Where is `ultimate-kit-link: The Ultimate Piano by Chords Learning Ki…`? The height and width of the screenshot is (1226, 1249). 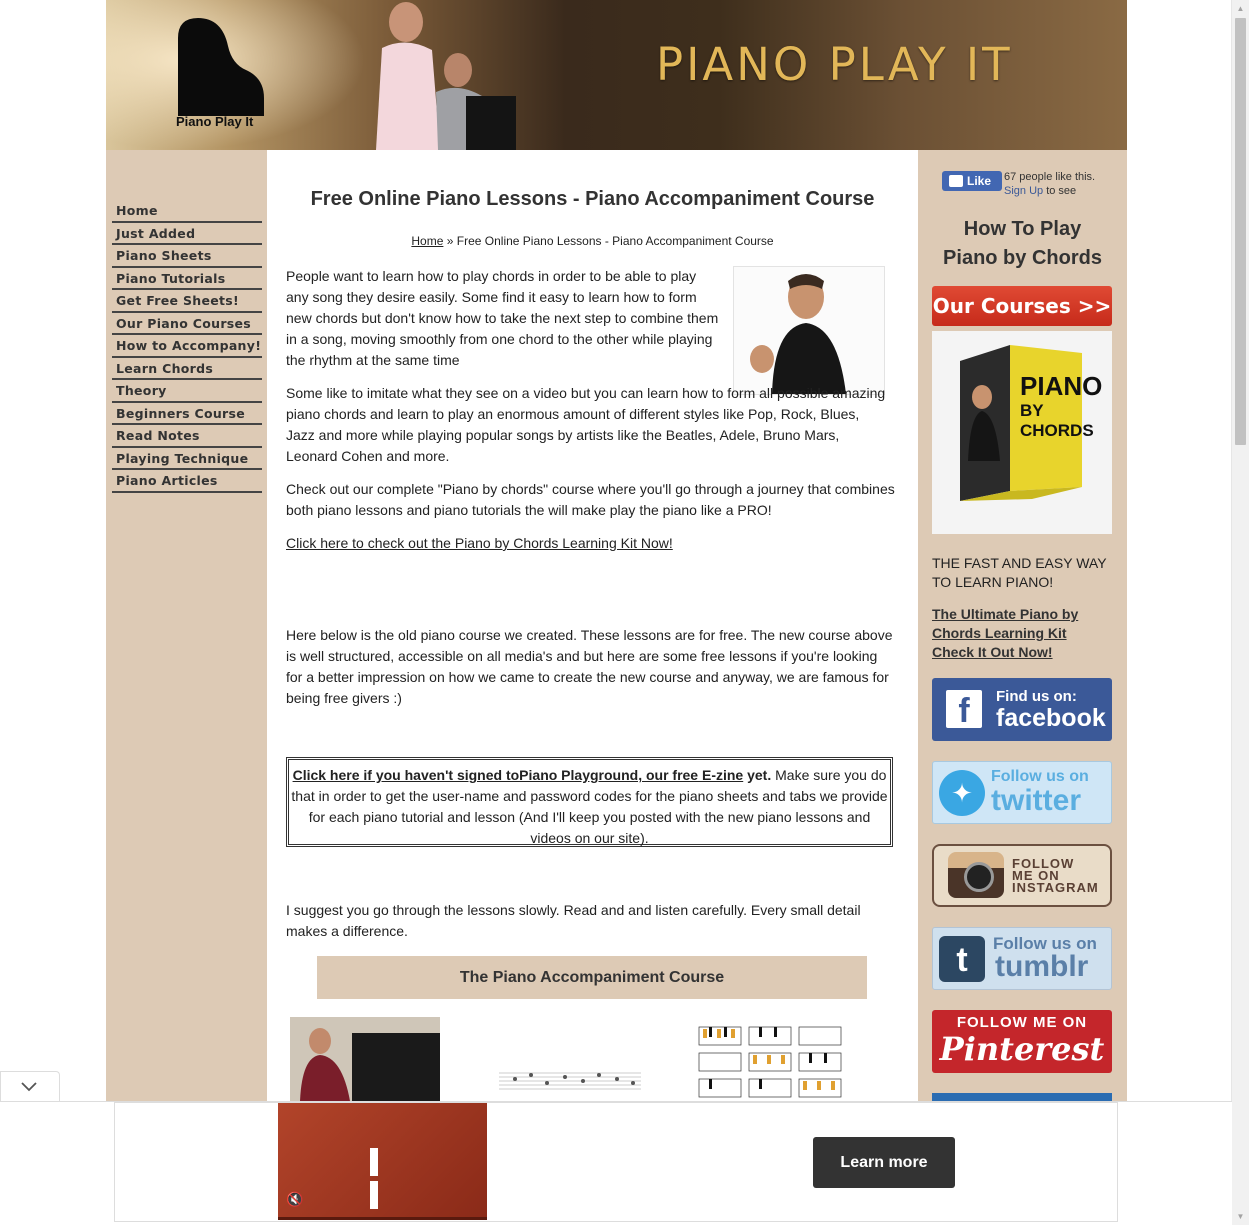
ultimate-kit-link: The Ultimate Piano by Chords Learning Ki… is located at coordinates (1022, 633).